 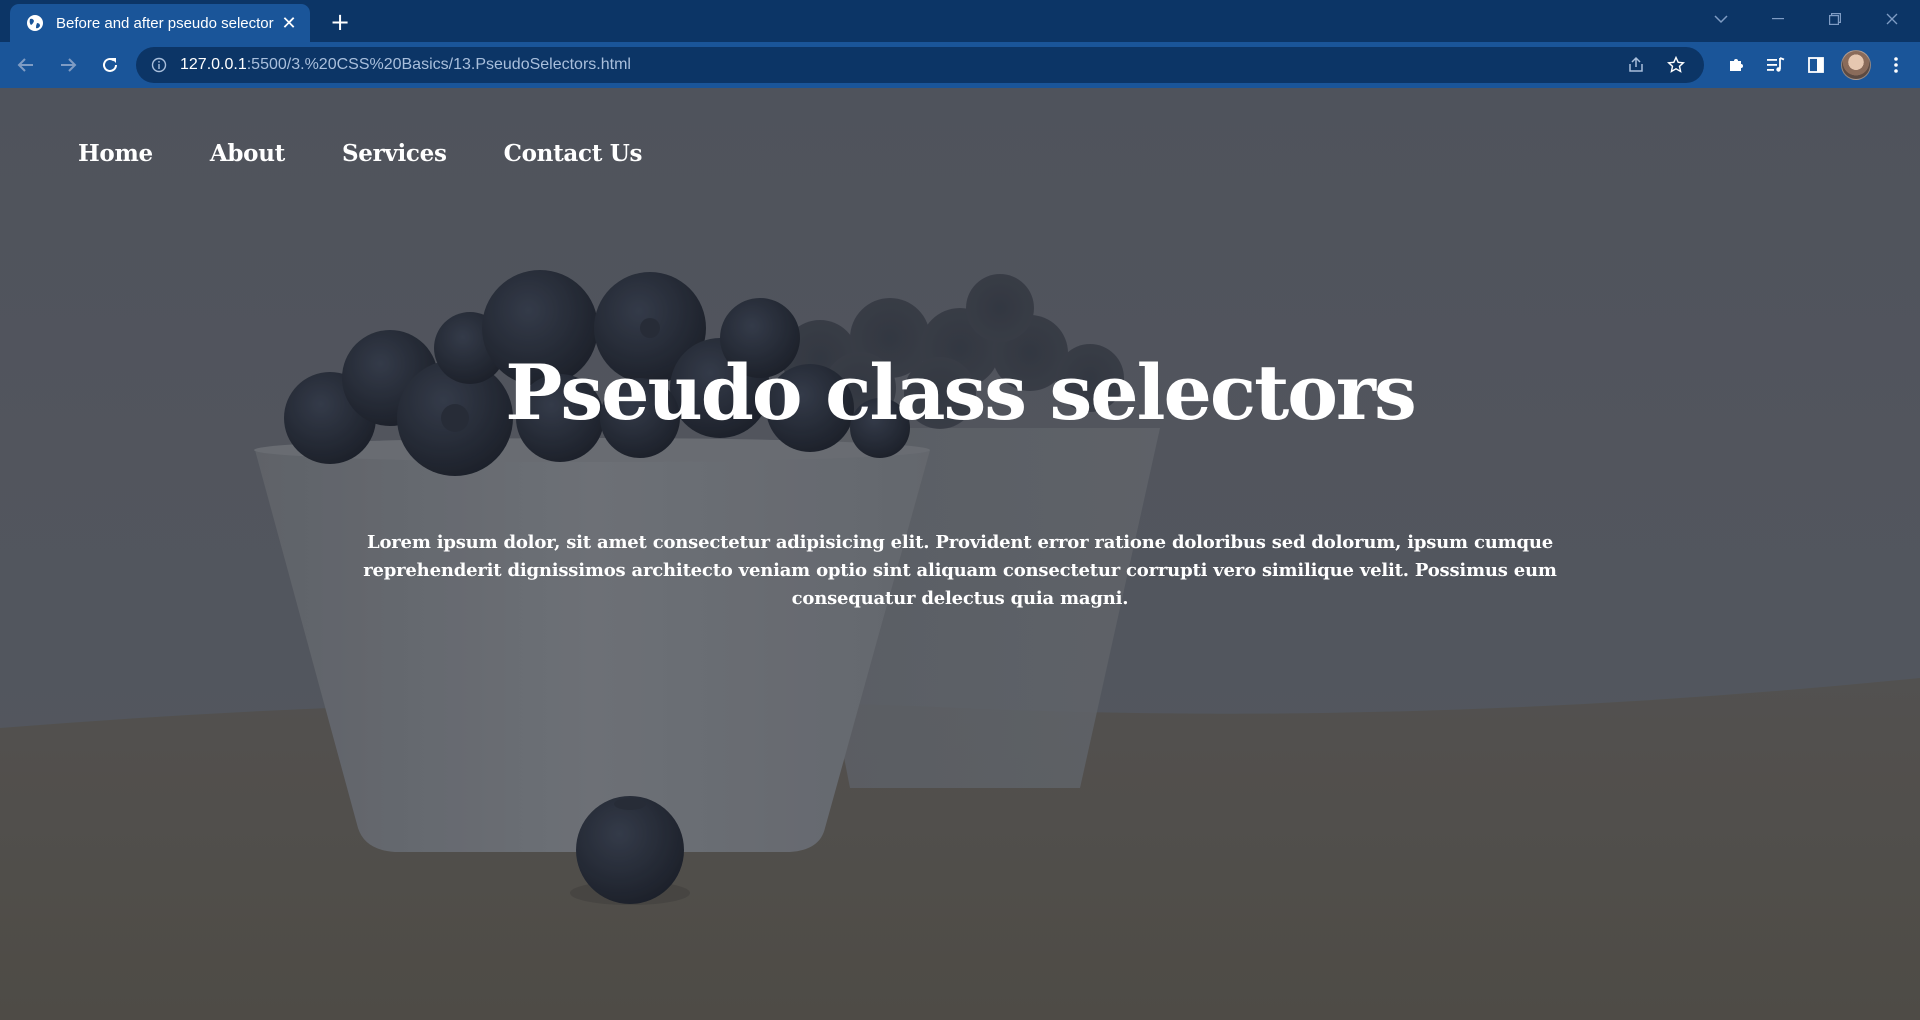 I want to click on new-tab-button: +, so click(x=340, y=22).